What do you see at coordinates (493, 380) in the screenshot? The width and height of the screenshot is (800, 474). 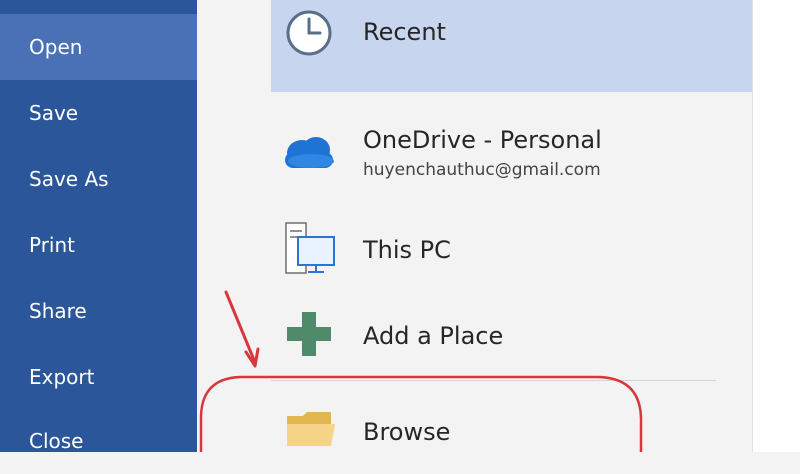 I see `places-divider` at bounding box center [493, 380].